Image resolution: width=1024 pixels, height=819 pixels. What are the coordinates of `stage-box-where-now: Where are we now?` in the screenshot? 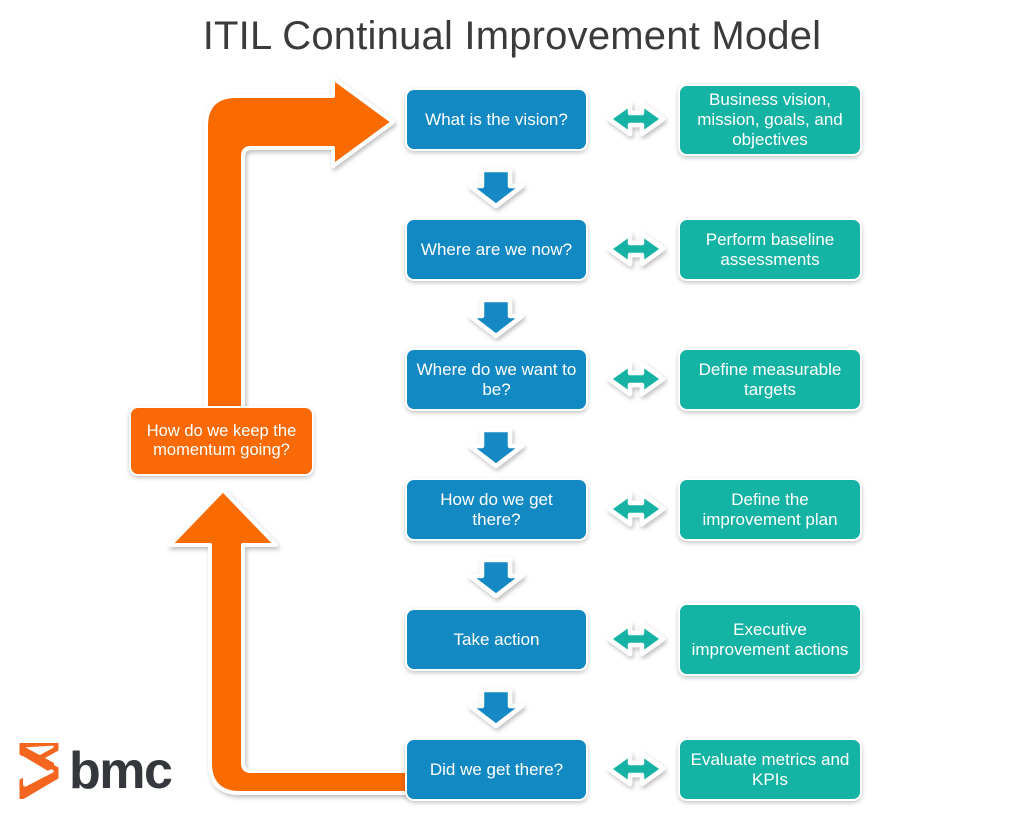 It's located at (496, 249).